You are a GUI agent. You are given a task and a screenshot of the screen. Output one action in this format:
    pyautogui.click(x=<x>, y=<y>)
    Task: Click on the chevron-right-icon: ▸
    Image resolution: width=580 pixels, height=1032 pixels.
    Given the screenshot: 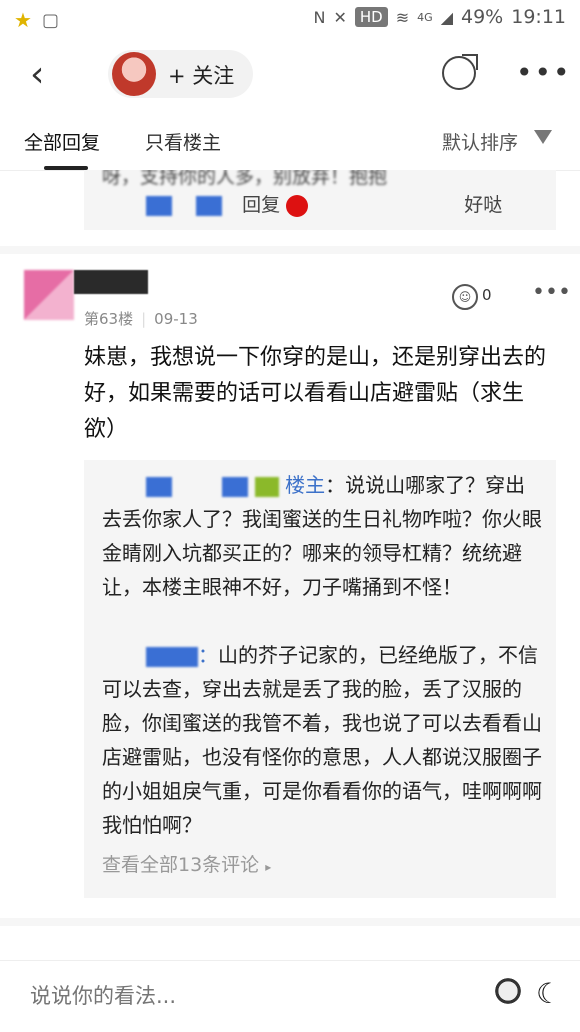 What is the action you would take?
    pyautogui.click(x=268, y=867)
    